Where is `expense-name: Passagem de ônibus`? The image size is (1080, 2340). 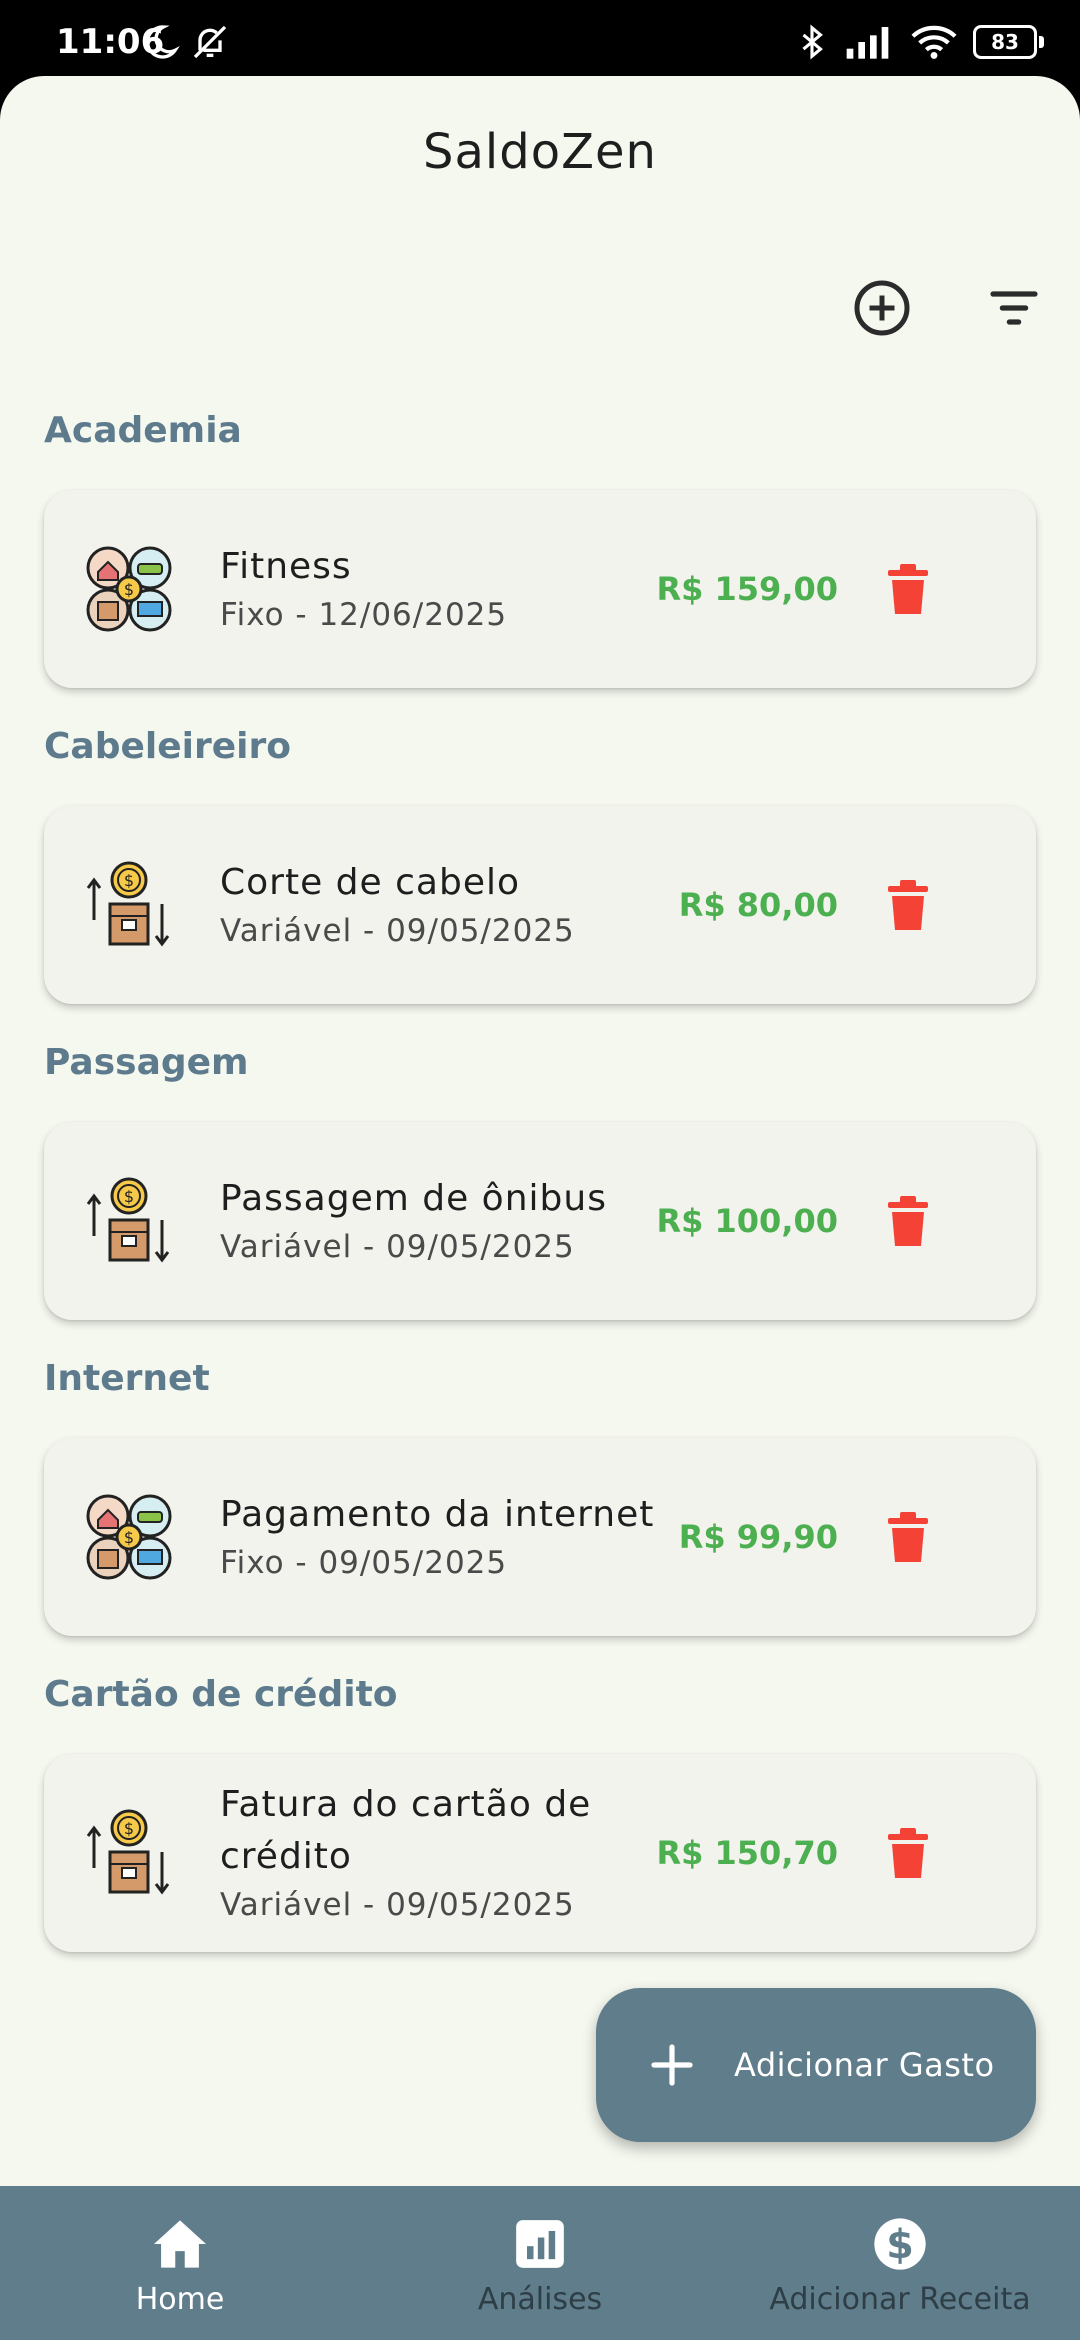 expense-name: Passagem de ônibus is located at coordinates (413, 1198).